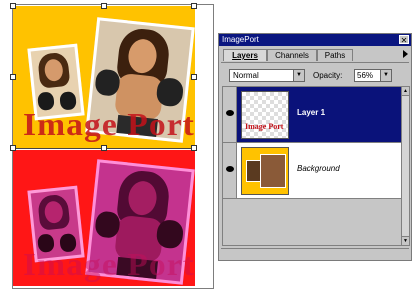 This screenshot has width=414, height=289. I want to click on palette-bottom-bar, so click(315, 253).